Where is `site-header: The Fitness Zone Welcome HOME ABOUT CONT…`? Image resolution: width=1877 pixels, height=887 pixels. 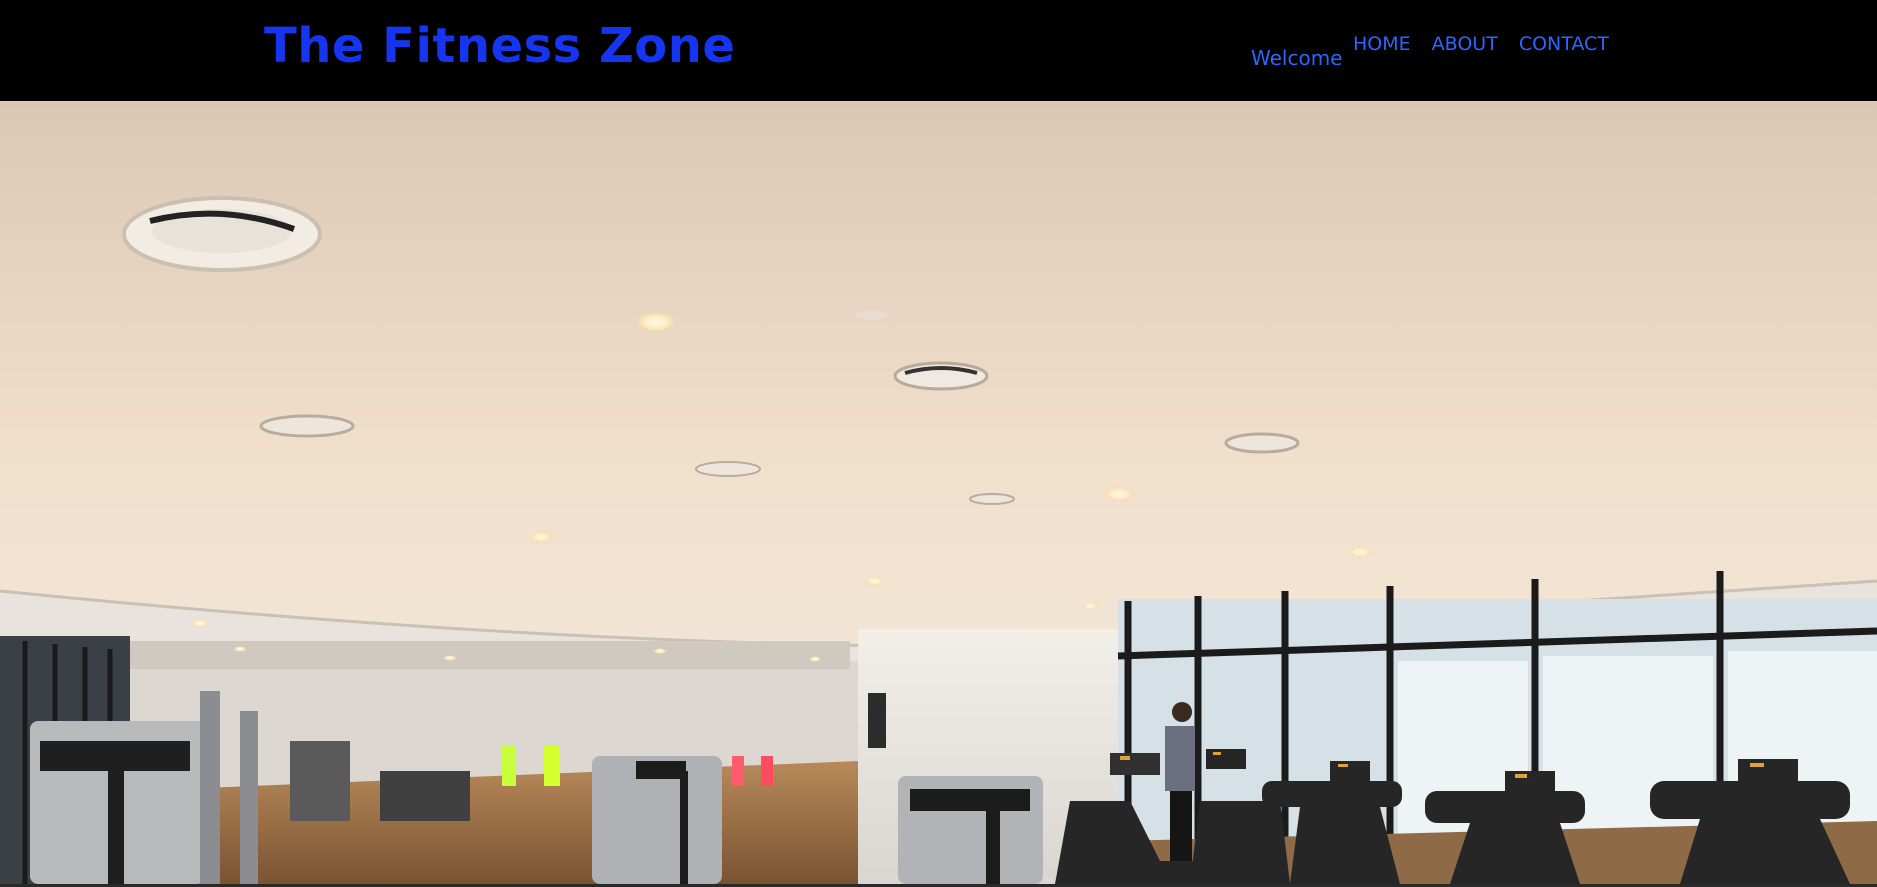
site-header: The Fitness Zone Welcome HOME ABOUT CONT… is located at coordinates (938, 50).